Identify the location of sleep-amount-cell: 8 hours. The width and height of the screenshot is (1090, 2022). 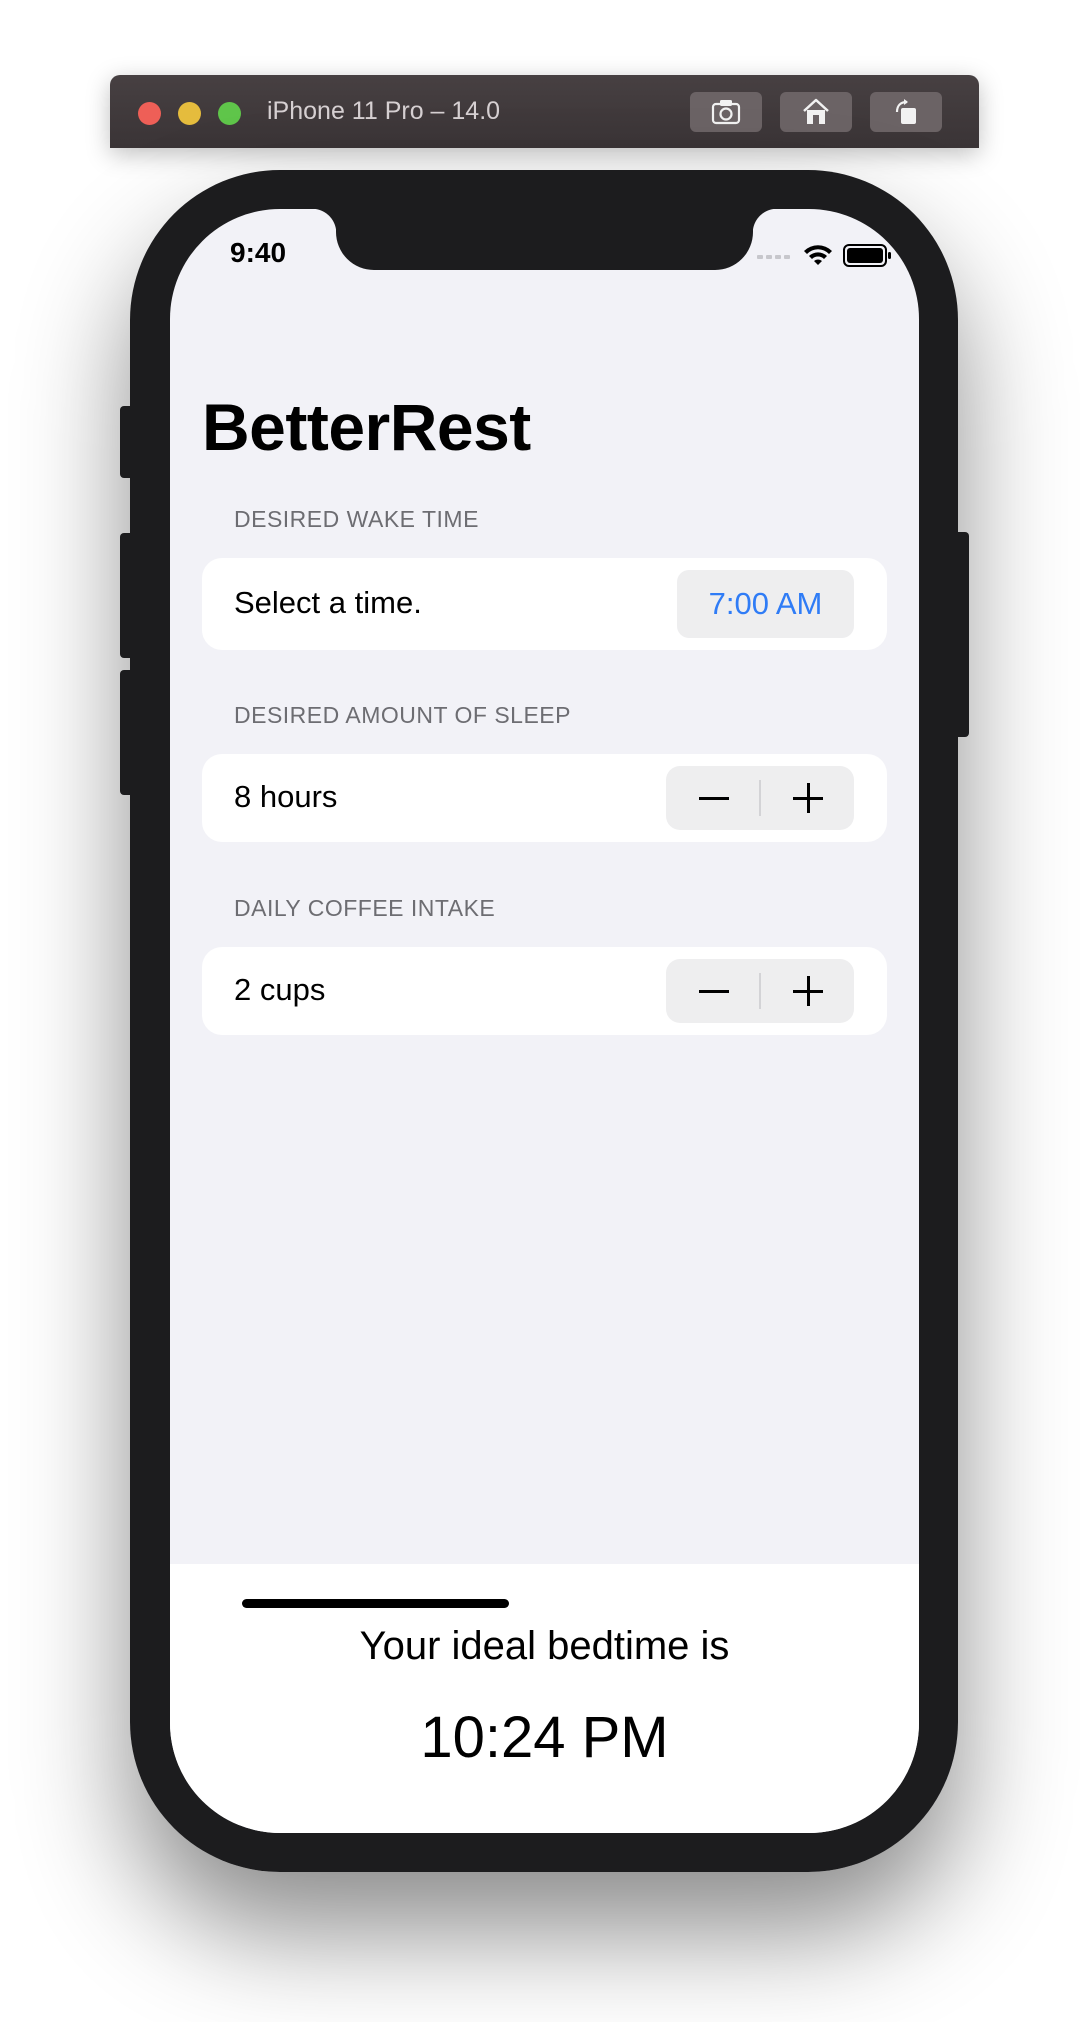
(544, 798).